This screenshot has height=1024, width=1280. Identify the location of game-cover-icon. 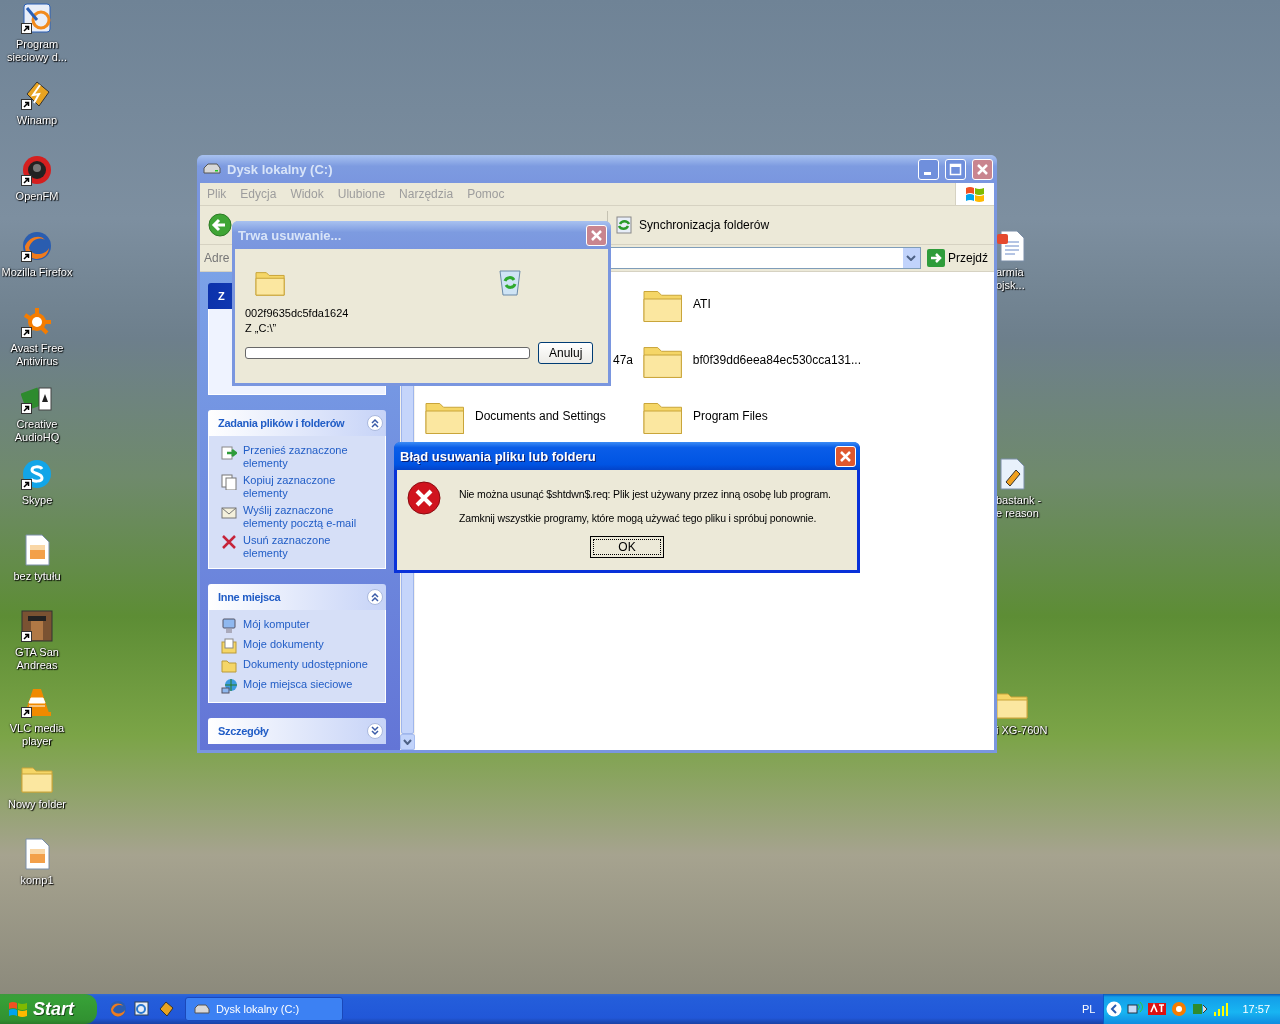
(37, 626).